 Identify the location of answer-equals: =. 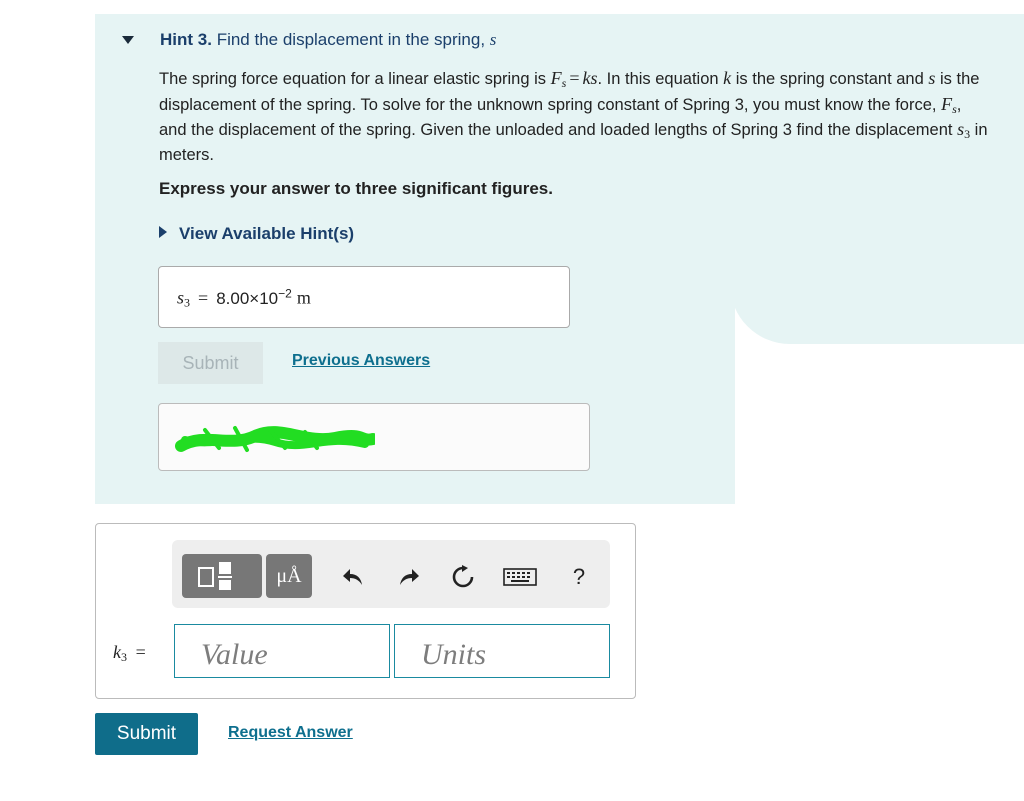
(203, 297).